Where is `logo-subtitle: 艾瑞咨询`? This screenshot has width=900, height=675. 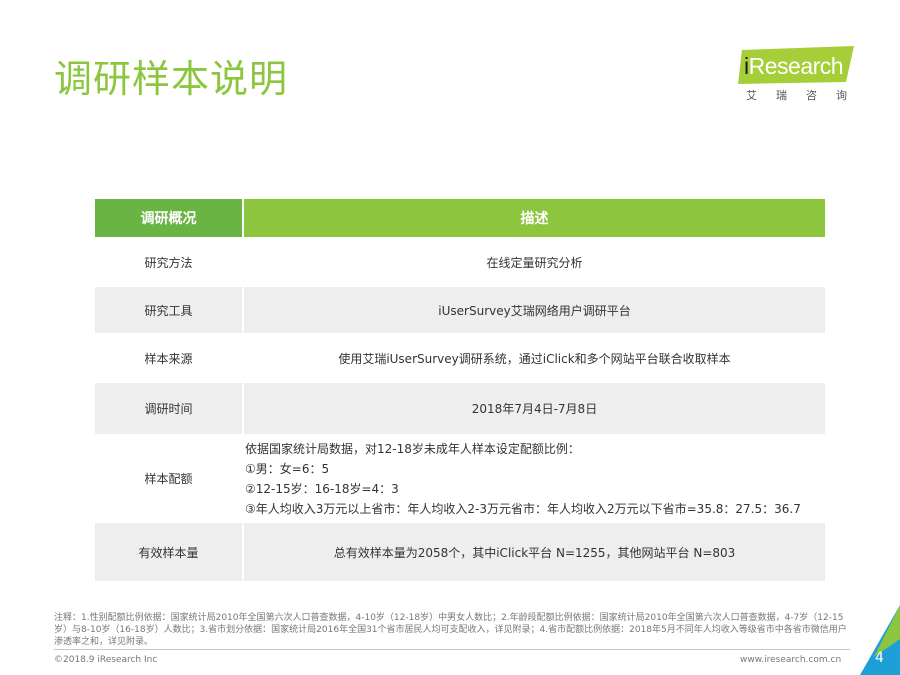 logo-subtitle: 艾瑞咨询 is located at coordinates (806, 95).